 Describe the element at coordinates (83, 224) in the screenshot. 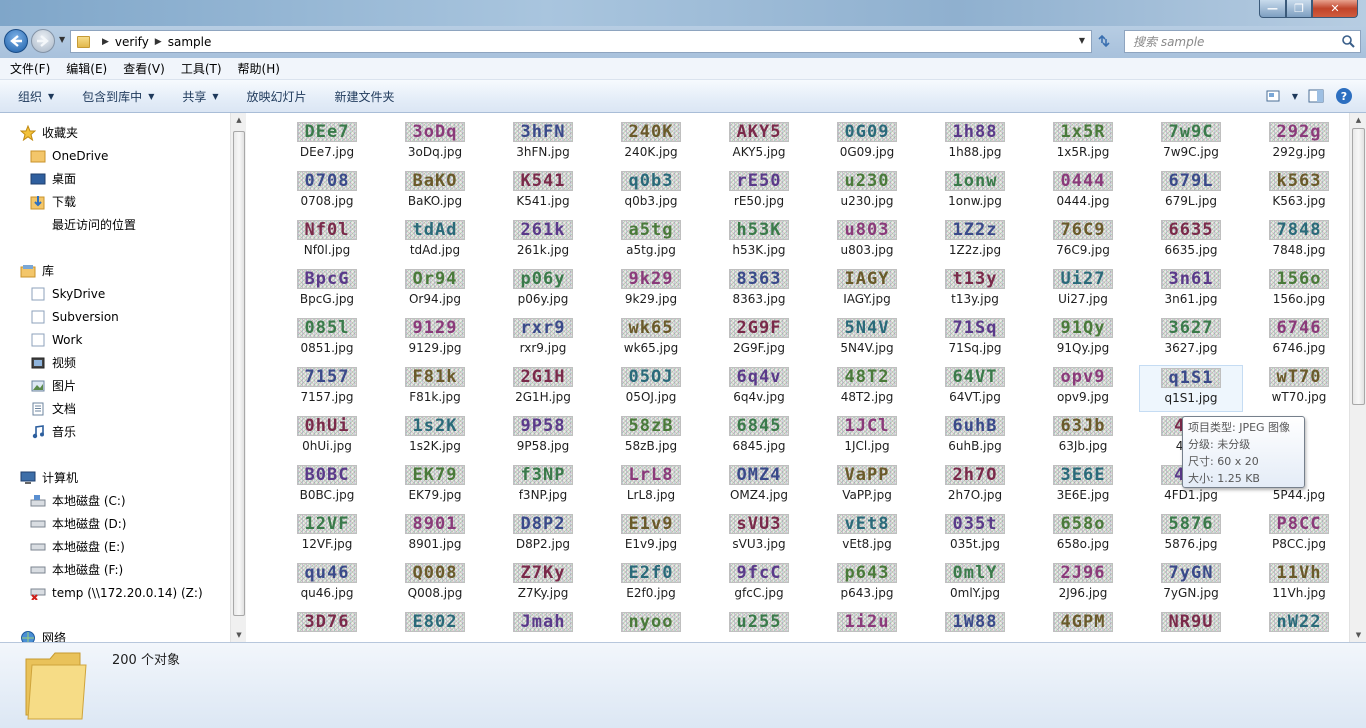

I see `sidebar-item-recent-places: 最近访问的位置` at that location.